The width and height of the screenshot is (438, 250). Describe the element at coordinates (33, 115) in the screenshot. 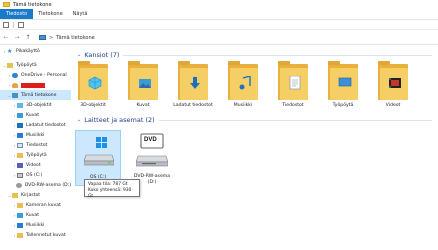

I see `sidebar-item-label: Kuvat` at that location.